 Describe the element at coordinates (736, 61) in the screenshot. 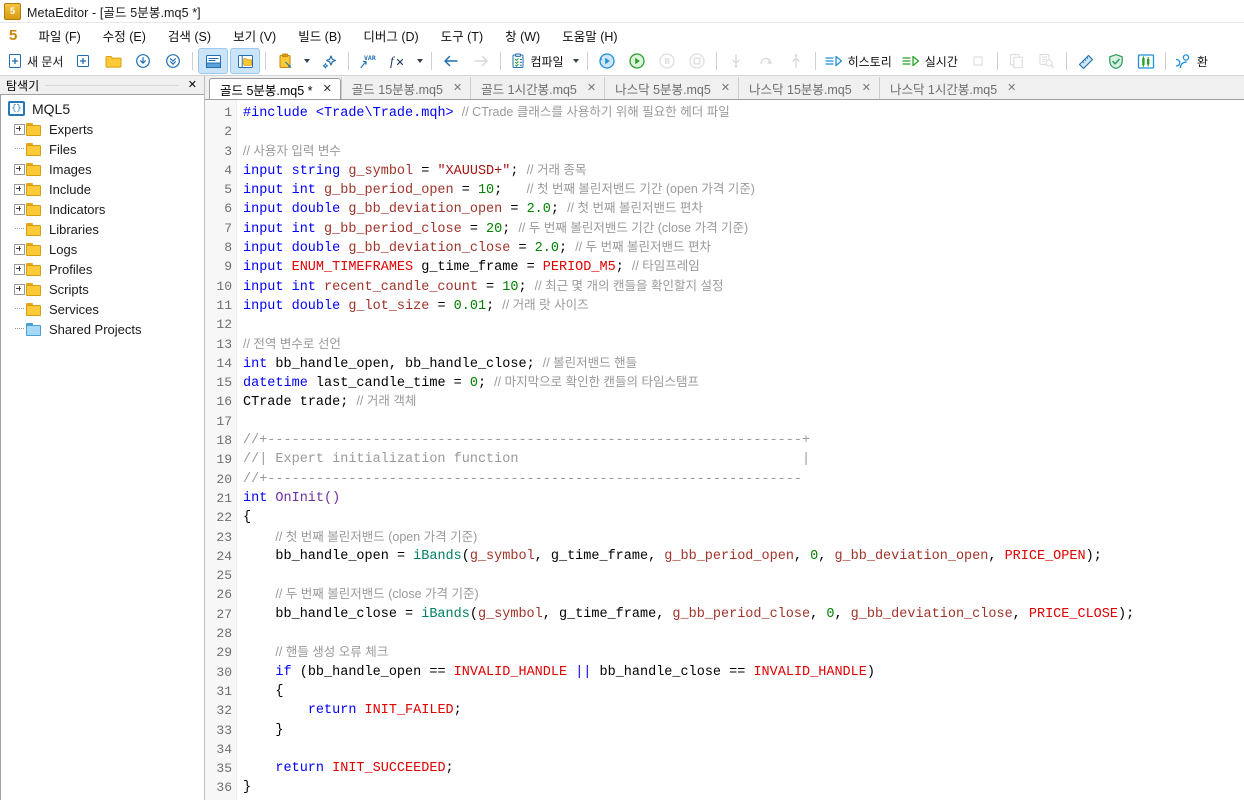

I see `step-into-button` at that location.